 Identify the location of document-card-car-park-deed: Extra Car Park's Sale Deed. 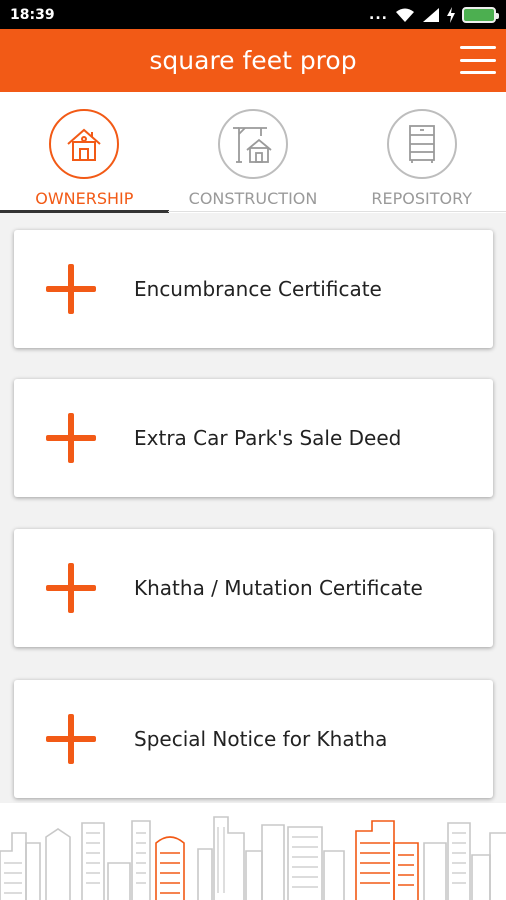
(253, 438).